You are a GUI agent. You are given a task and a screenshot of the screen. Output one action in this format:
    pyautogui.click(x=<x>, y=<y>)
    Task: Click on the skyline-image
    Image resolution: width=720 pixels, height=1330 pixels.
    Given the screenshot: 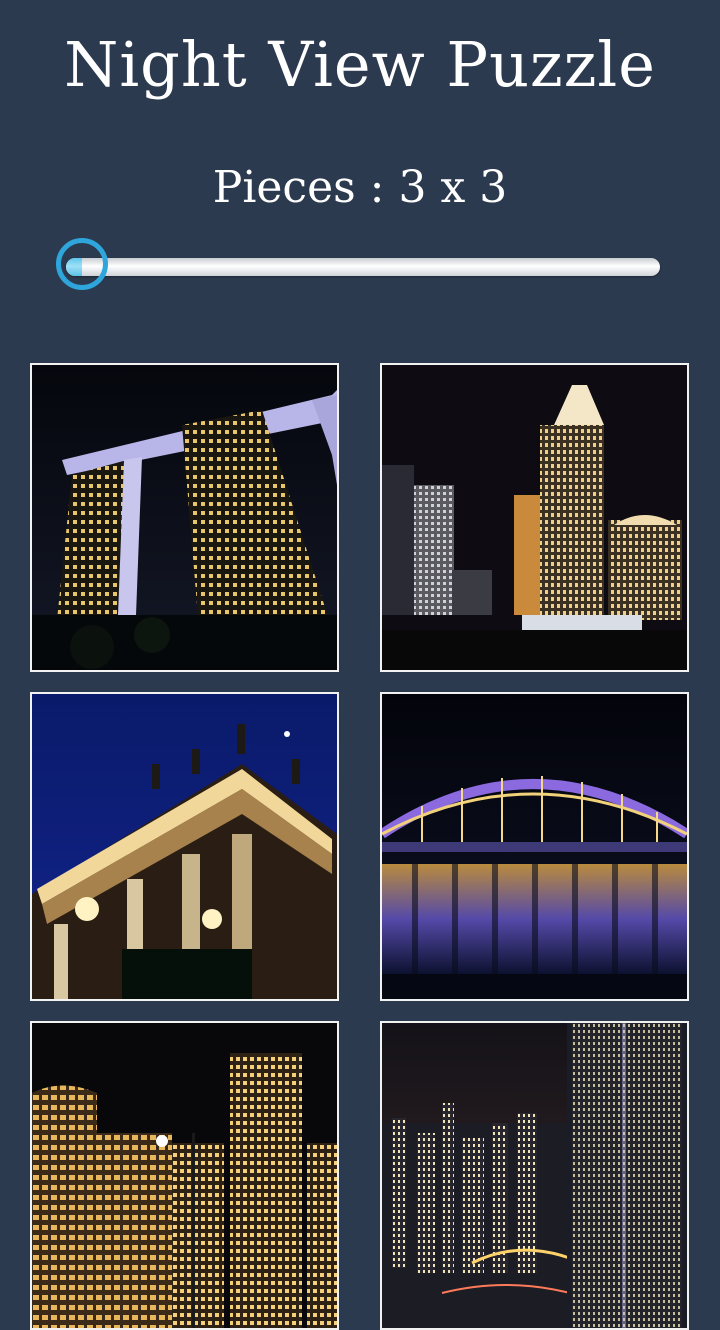 What is the action you would take?
    pyautogui.click(x=534, y=517)
    